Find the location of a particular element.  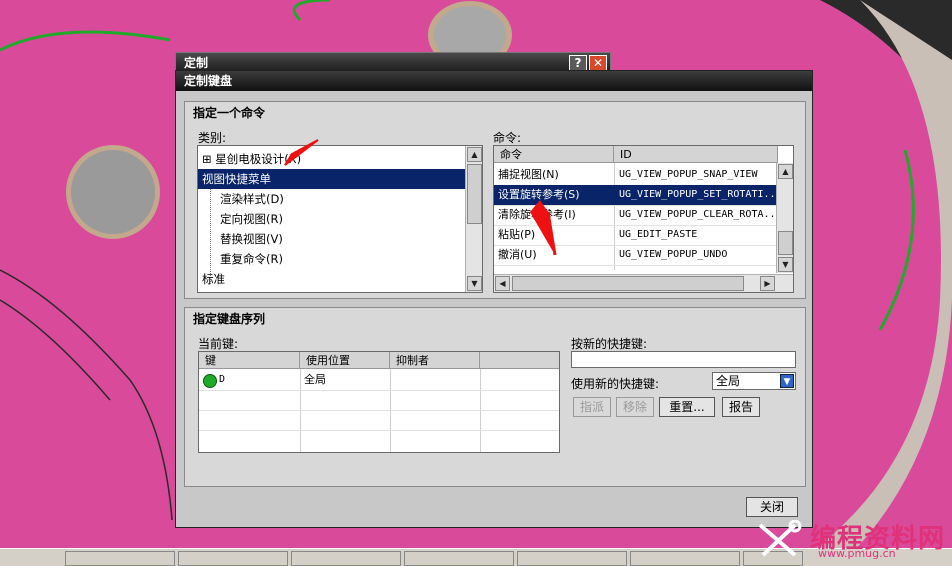

assign-button: 指派 is located at coordinates (592, 407).